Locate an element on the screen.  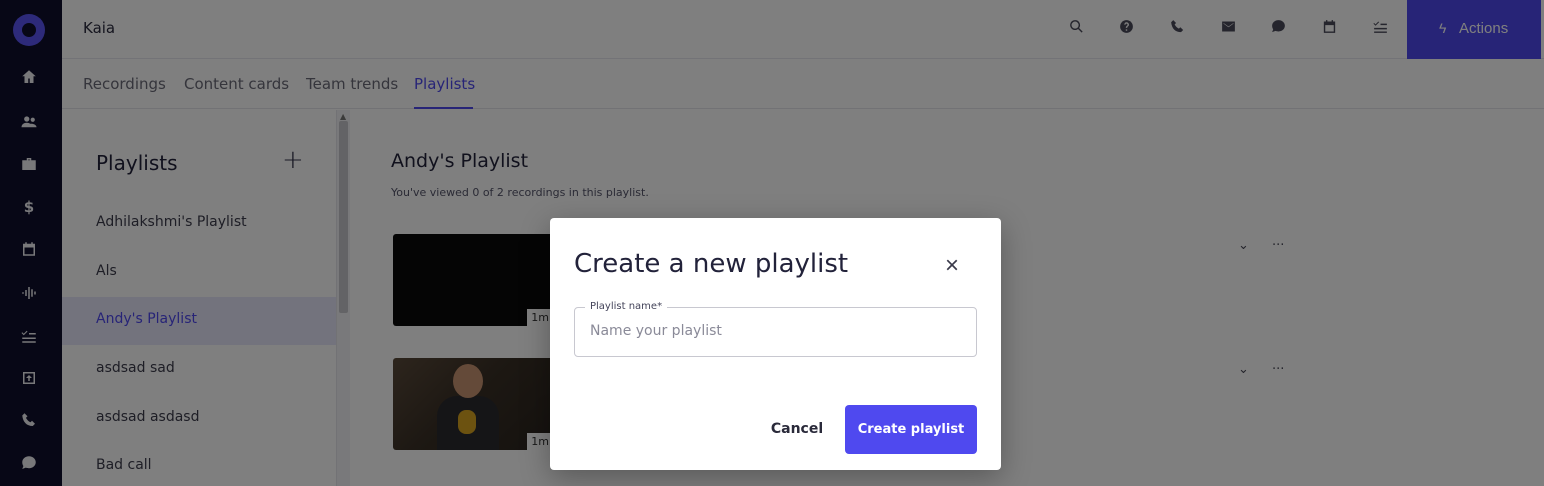
close-icon: × is located at coordinates (952, 266).